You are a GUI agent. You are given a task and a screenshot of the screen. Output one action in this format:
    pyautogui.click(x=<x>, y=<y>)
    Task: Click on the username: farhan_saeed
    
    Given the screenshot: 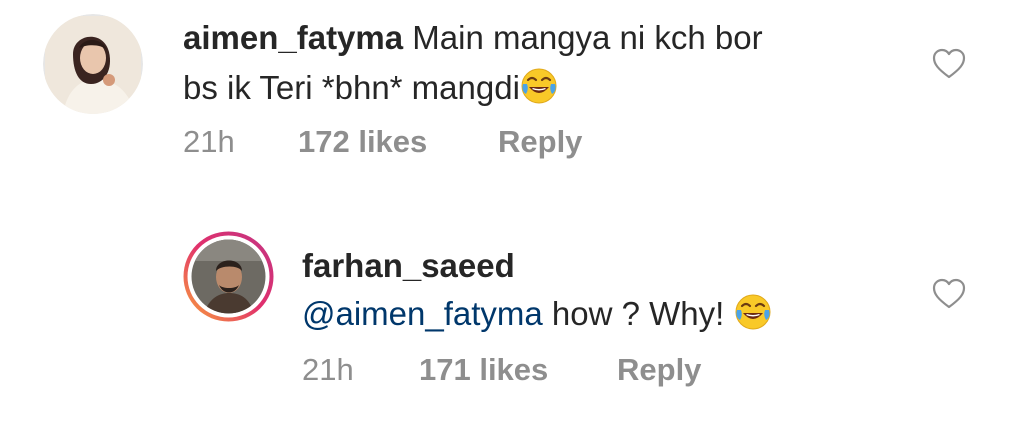 What is the action you would take?
    pyautogui.click(x=408, y=265)
    